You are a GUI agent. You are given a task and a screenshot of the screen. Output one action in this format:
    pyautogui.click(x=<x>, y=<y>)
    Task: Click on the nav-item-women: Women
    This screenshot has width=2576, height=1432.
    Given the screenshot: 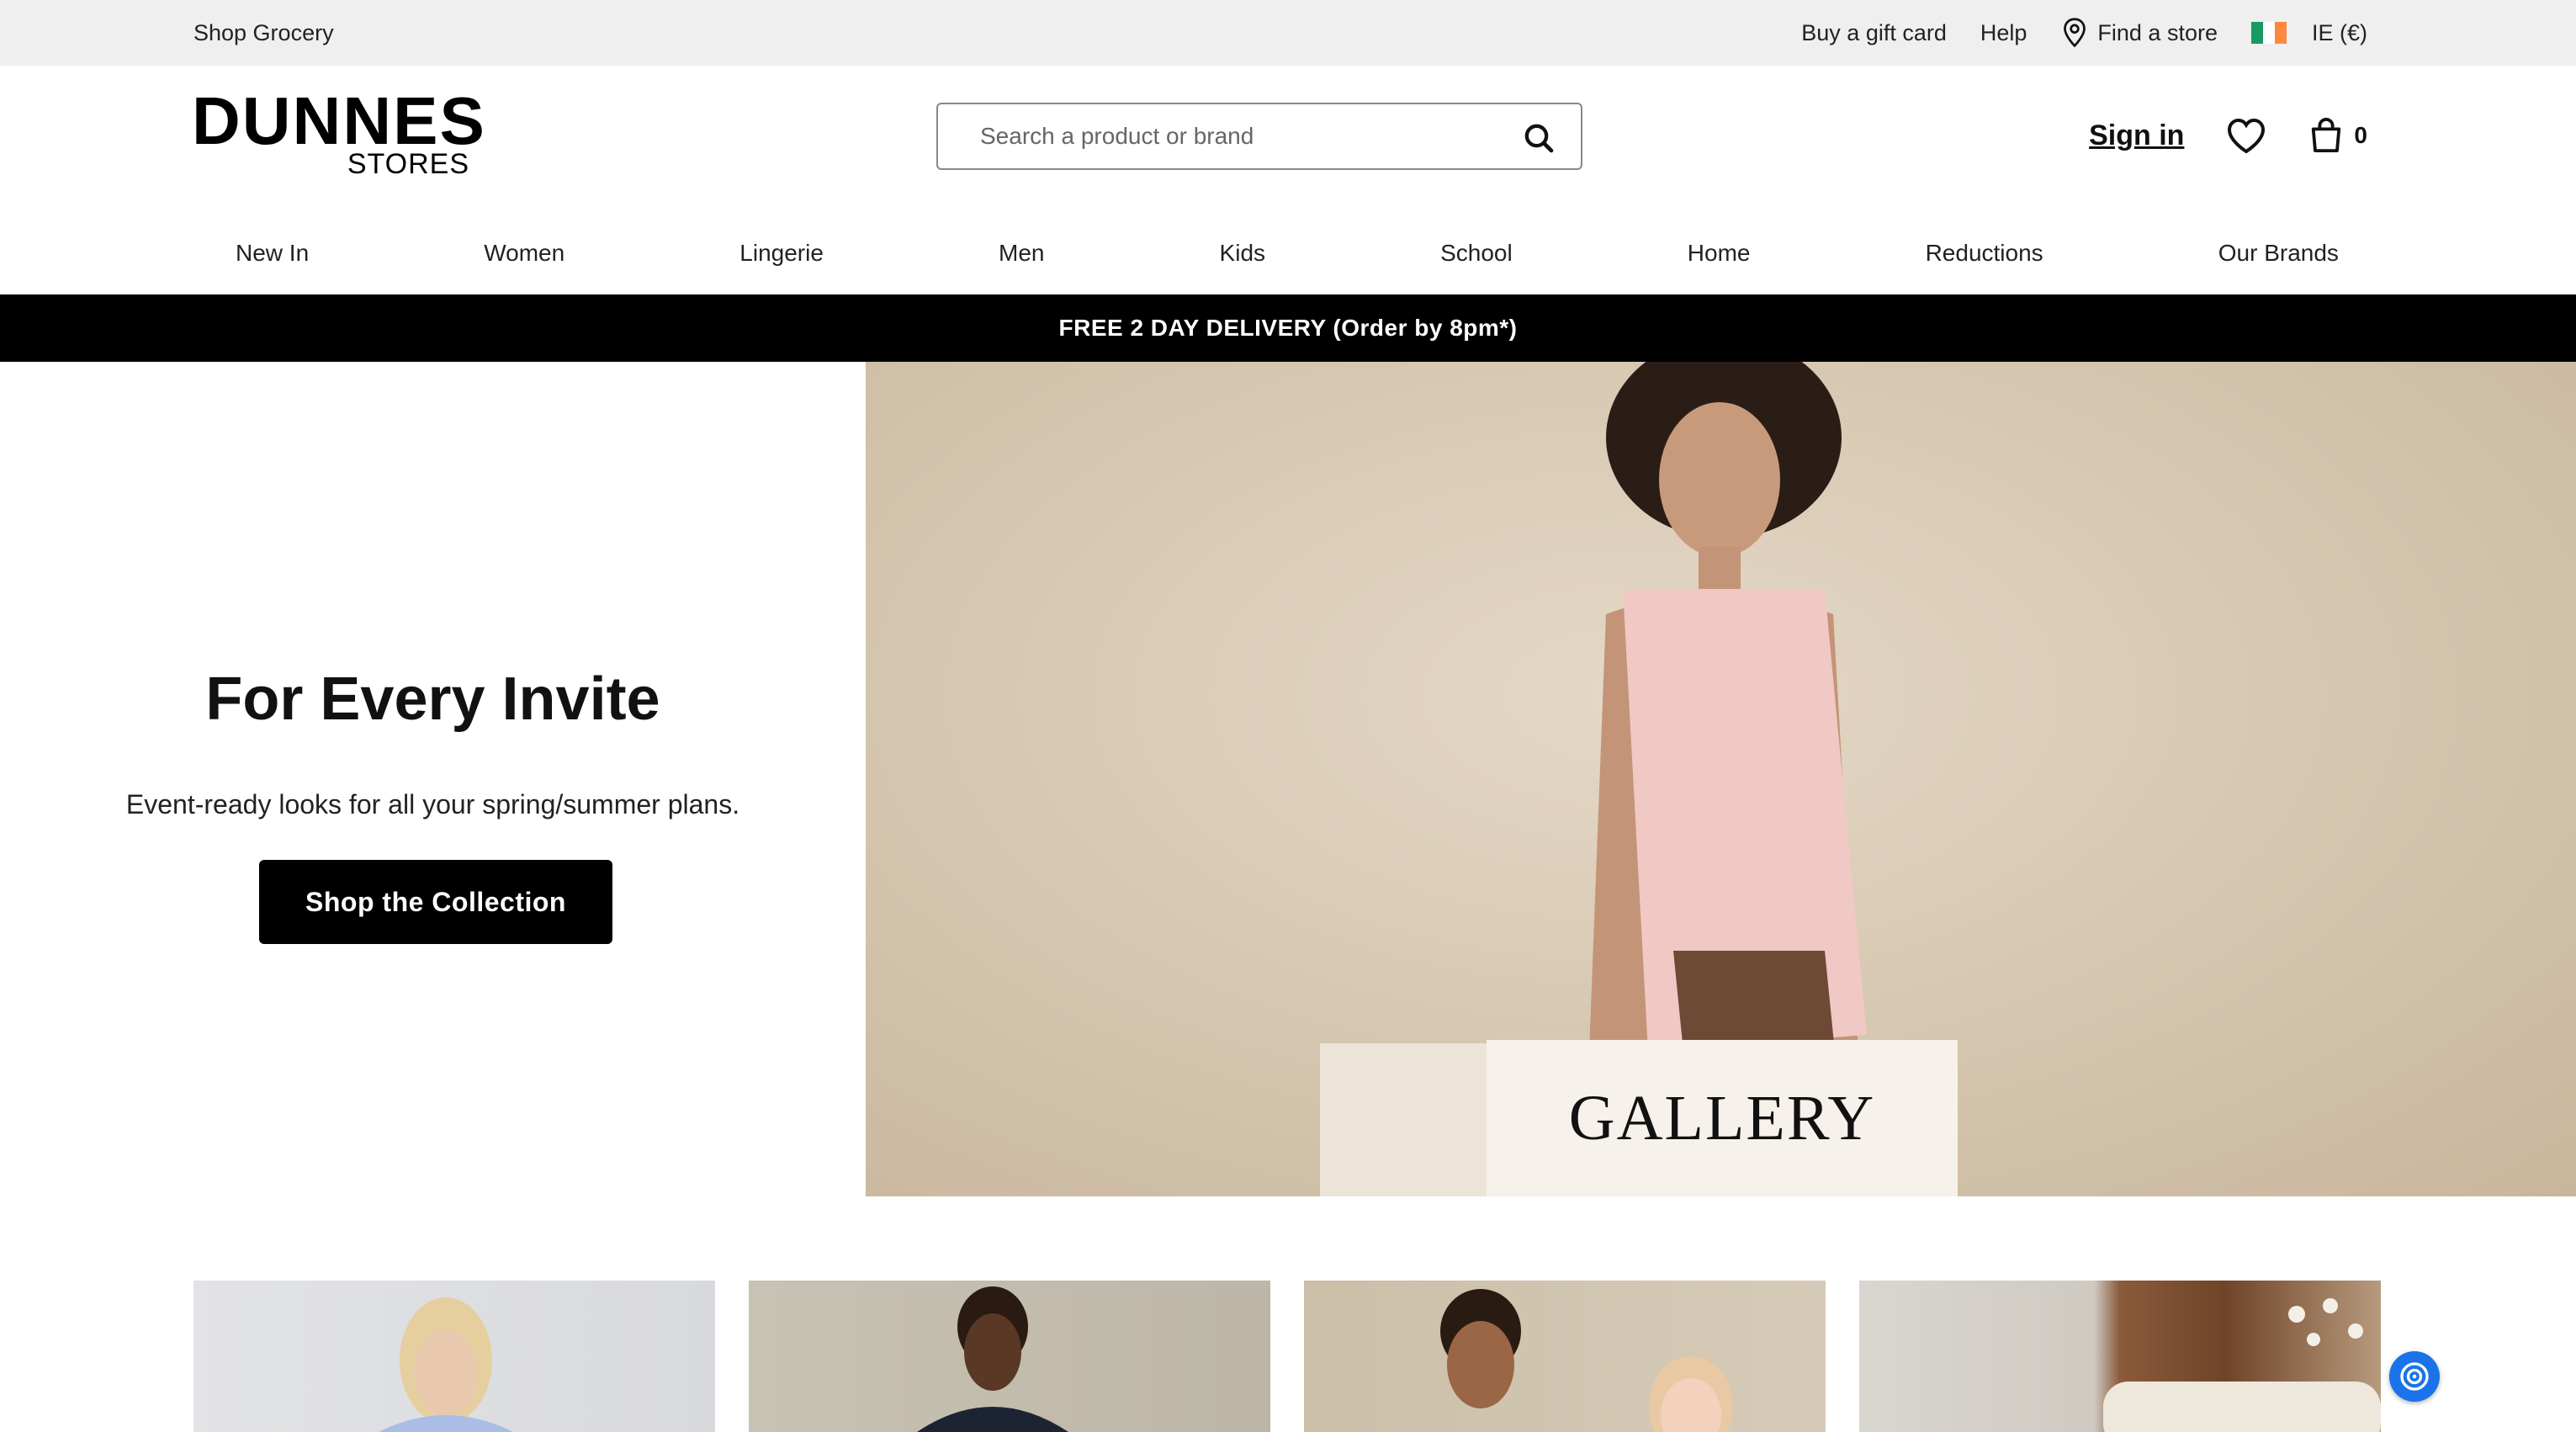 What is the action you would take?
    pyautogui.click(x=524, y=253)
    